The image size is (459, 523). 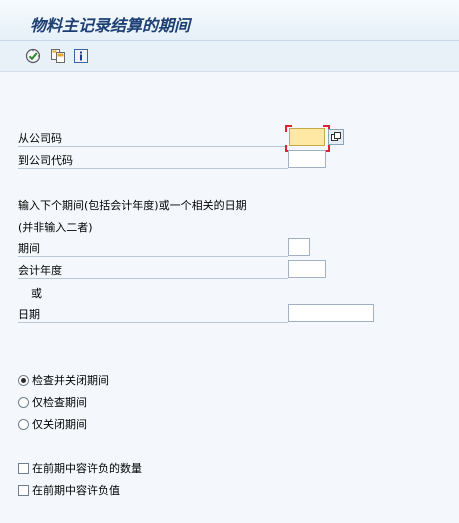 I want to click on period-input, so click(x=299, y=247).